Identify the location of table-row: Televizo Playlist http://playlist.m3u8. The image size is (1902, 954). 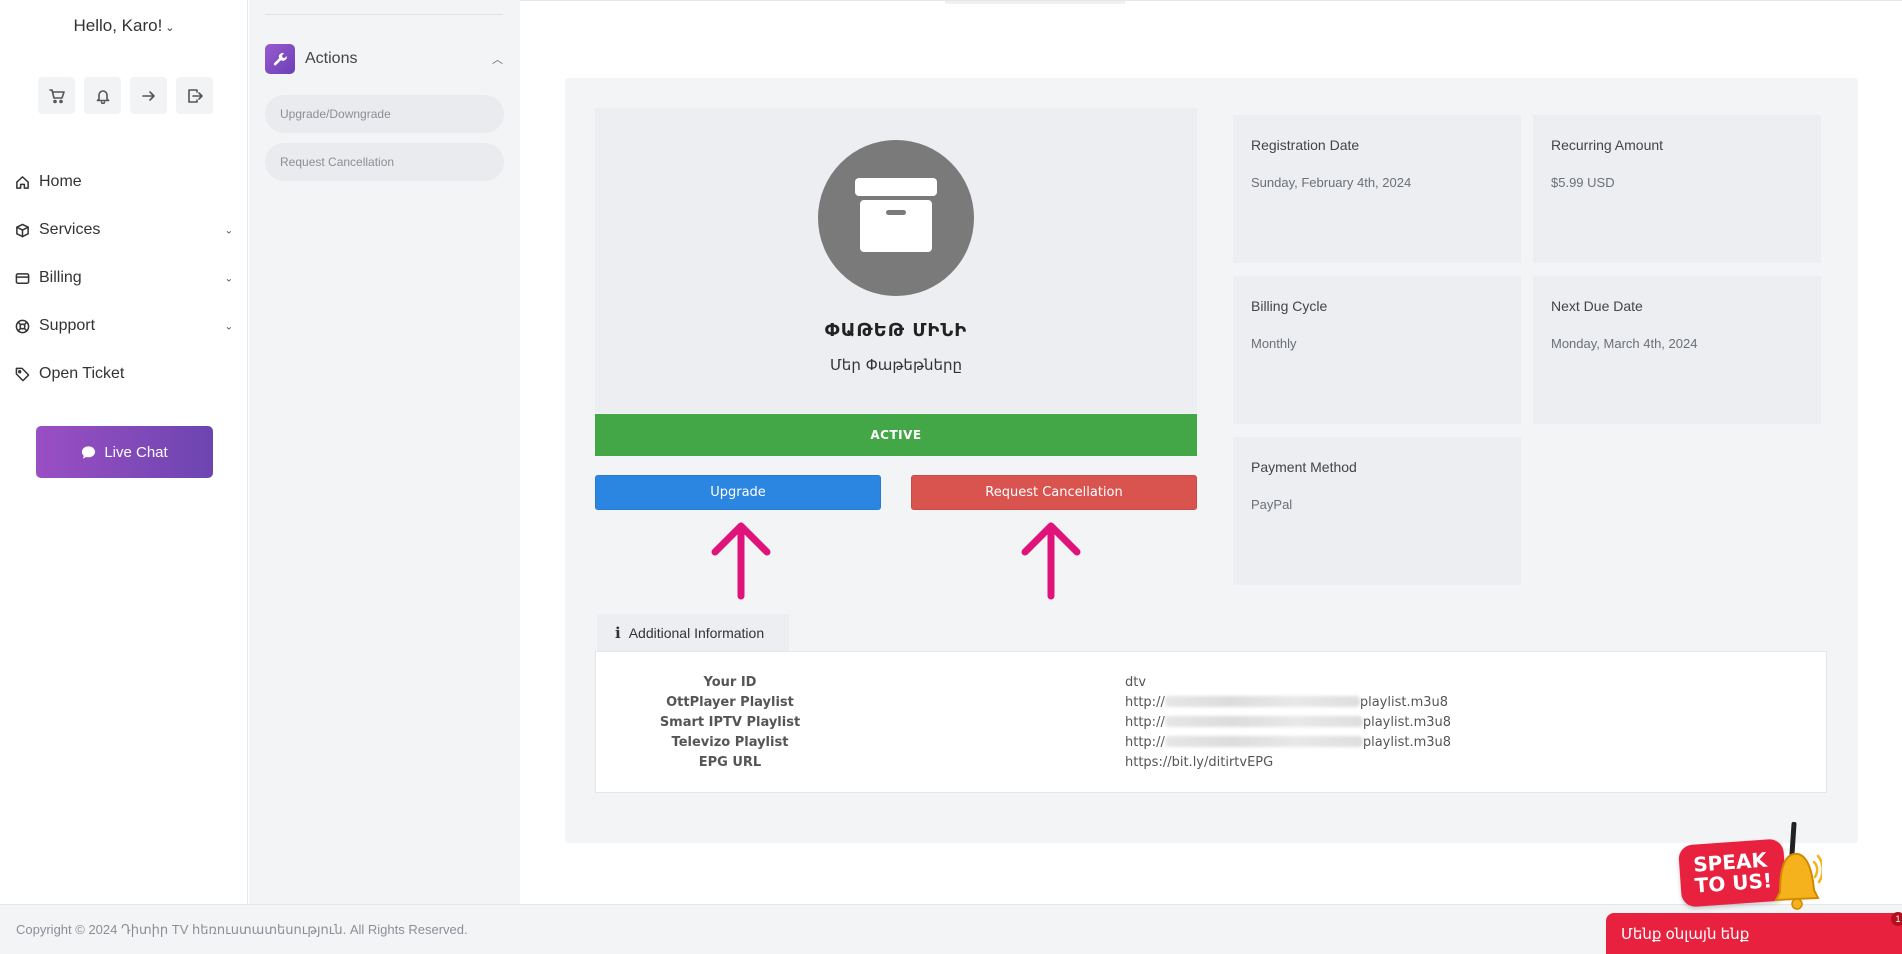
(1211, 745).